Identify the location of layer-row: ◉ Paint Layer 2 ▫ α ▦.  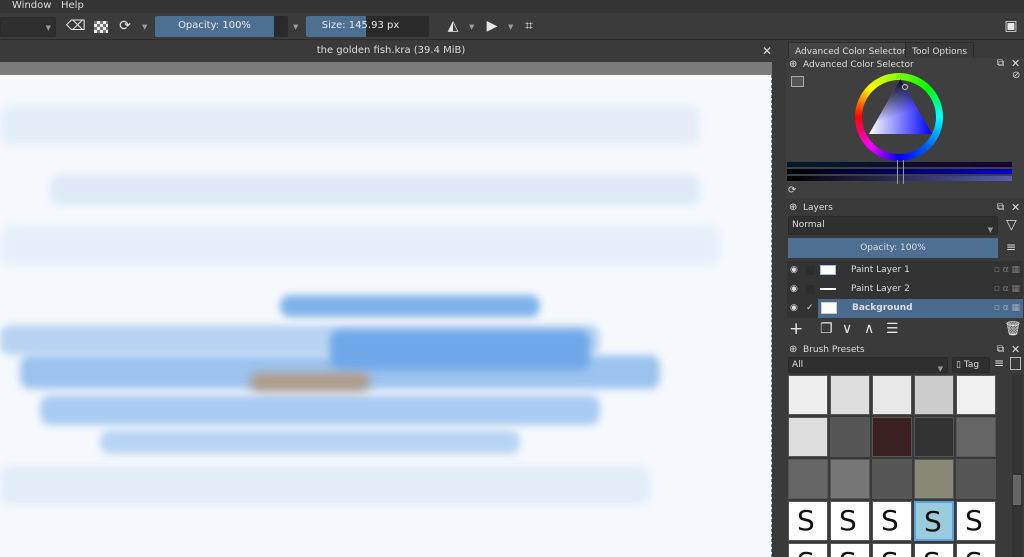
(905, 289).